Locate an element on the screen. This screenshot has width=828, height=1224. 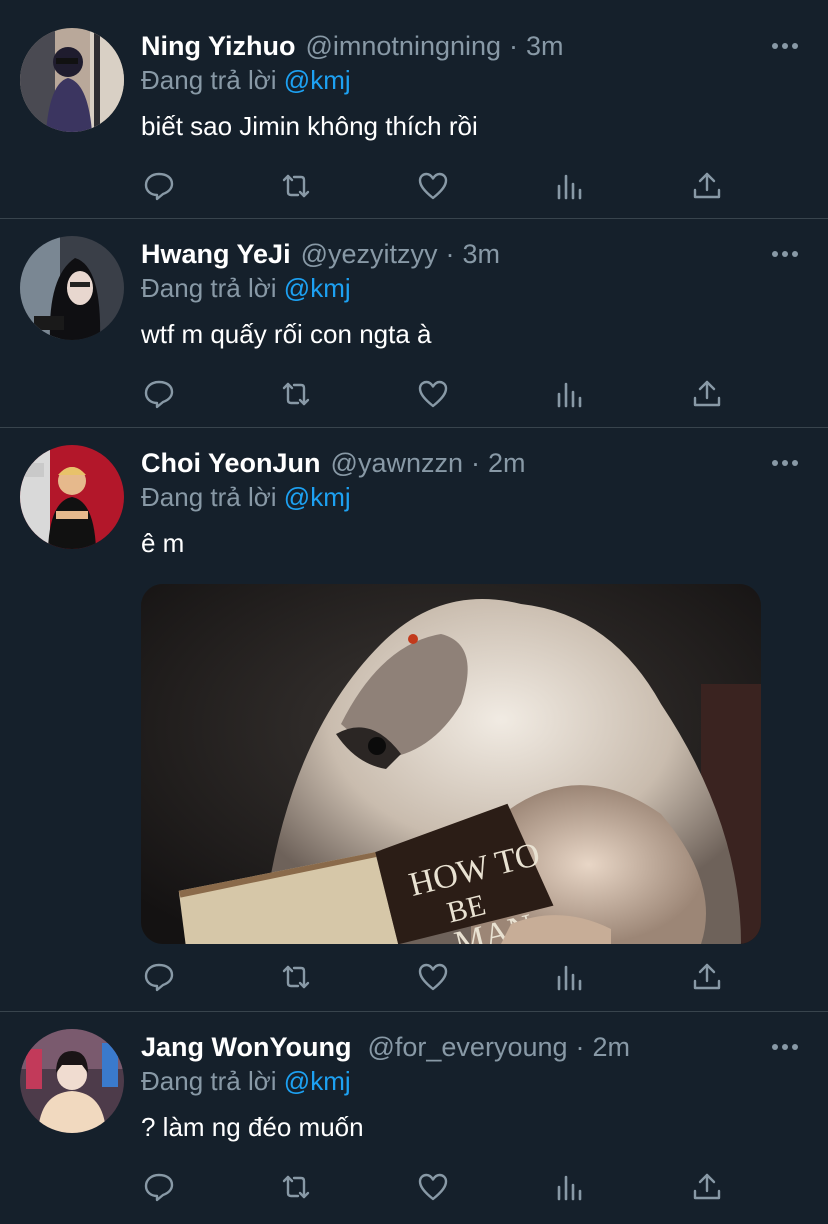
author-name: Ning Yizhuo is located at coordinates (218, 46).